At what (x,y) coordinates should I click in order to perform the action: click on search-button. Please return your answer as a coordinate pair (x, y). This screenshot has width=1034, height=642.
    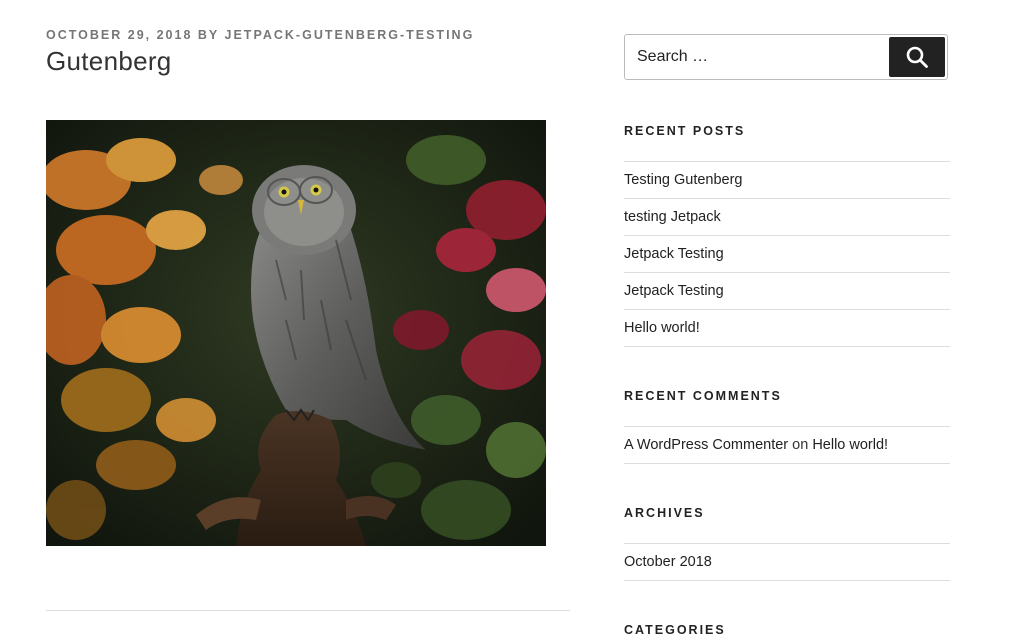
    Looking at the image, I should click on (917, 57).